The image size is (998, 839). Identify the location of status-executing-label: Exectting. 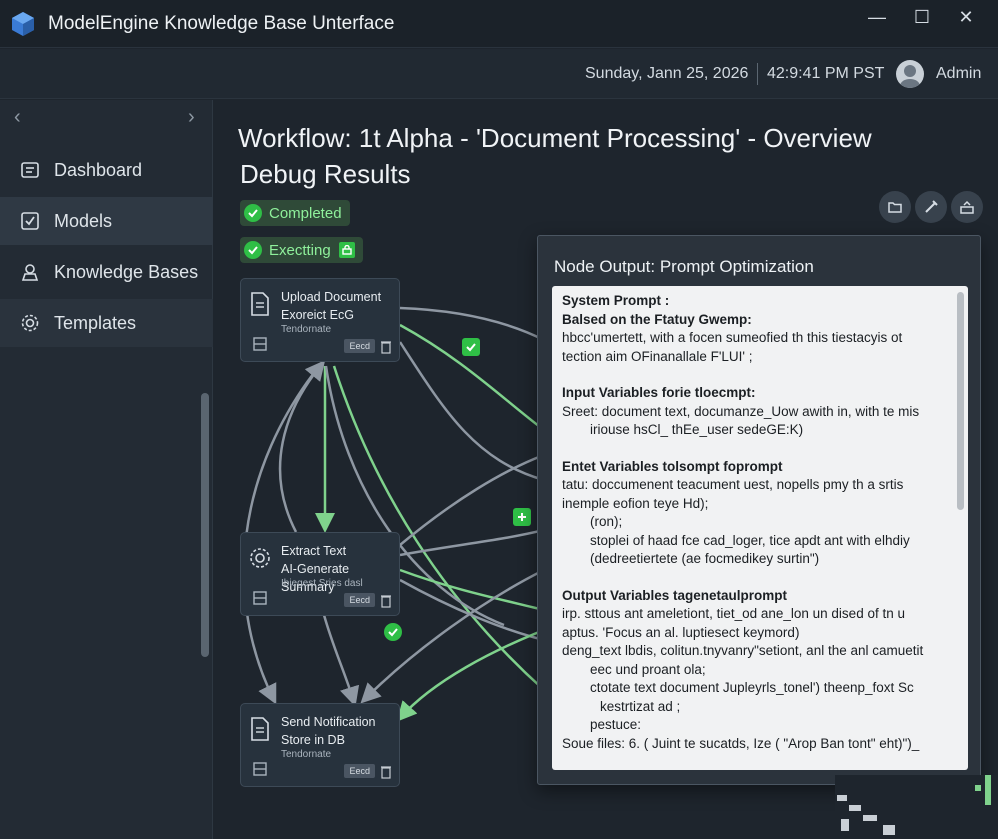
(300, 250).